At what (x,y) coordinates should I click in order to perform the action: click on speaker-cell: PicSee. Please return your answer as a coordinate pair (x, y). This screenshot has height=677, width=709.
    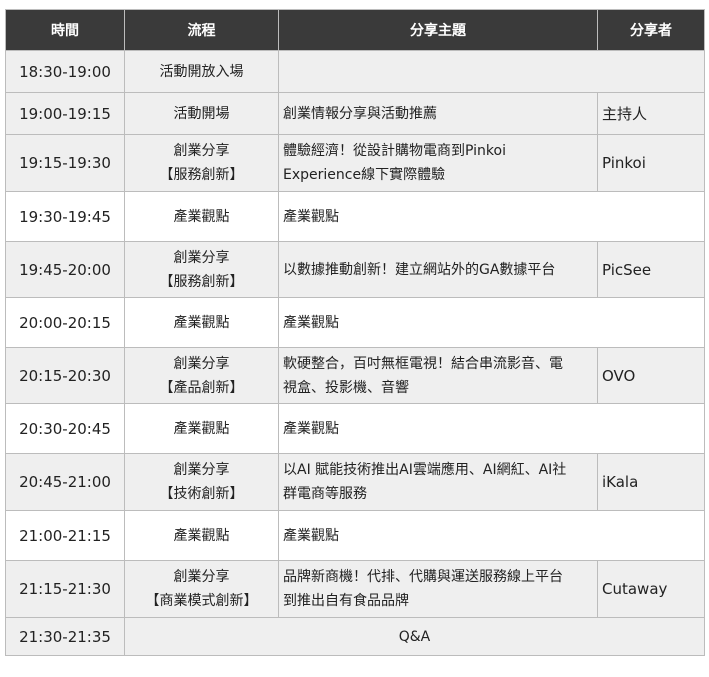
    Looking at the image, I should click on (651, 269).